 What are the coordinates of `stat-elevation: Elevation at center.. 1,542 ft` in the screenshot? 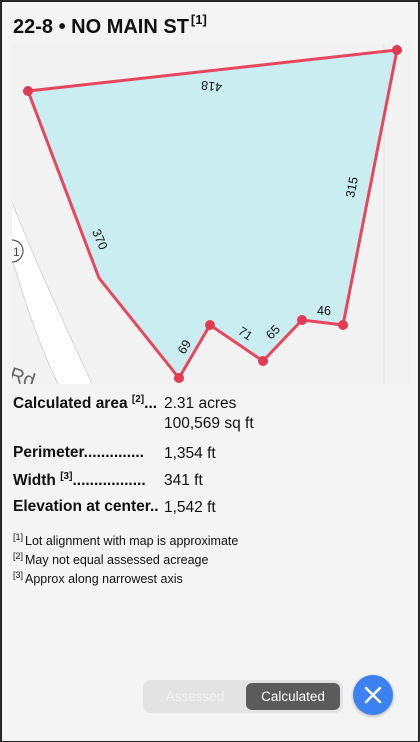 It's located at (213, 508).